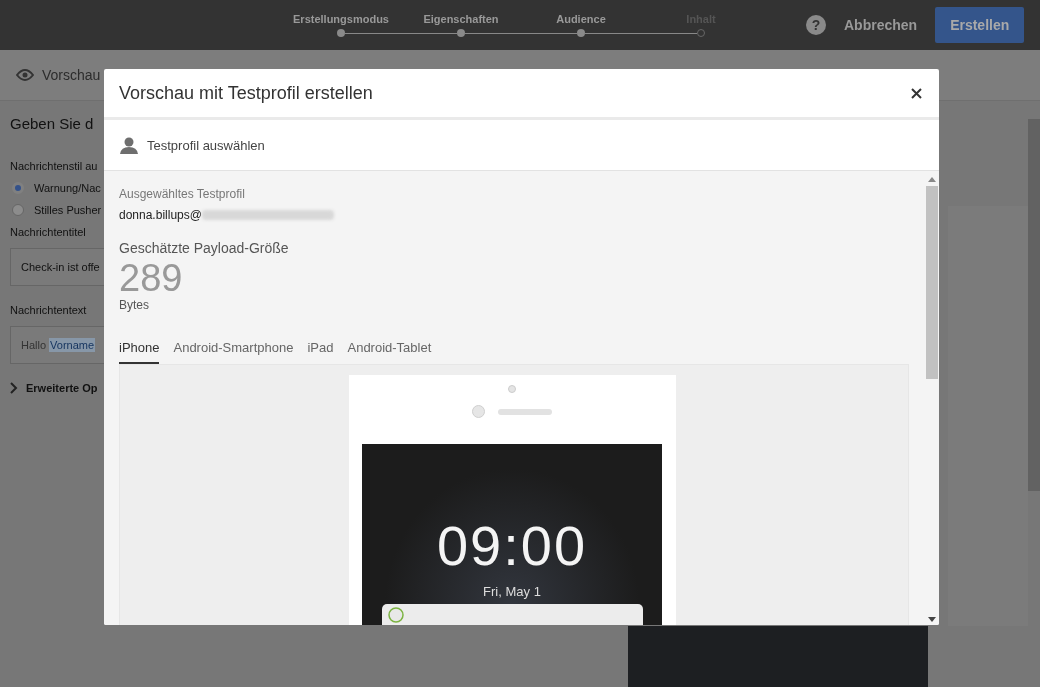  I want to click on field-label: Nachrichtentext, so click(49, 310).